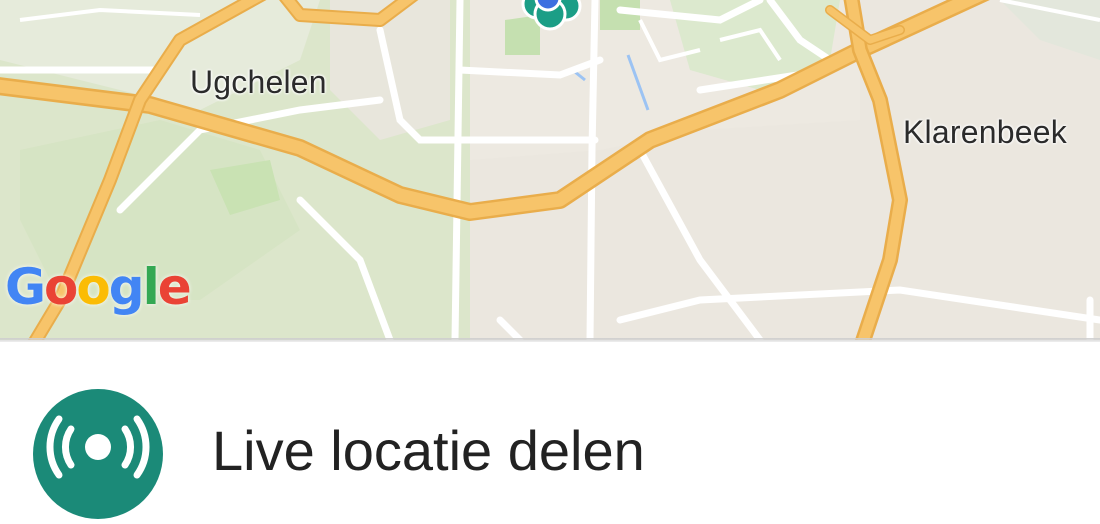 The image size is (1100, 524). Describe the element at coordinates (126, 287) in the screenshot. I see `google-logo-letter: g` at that location.